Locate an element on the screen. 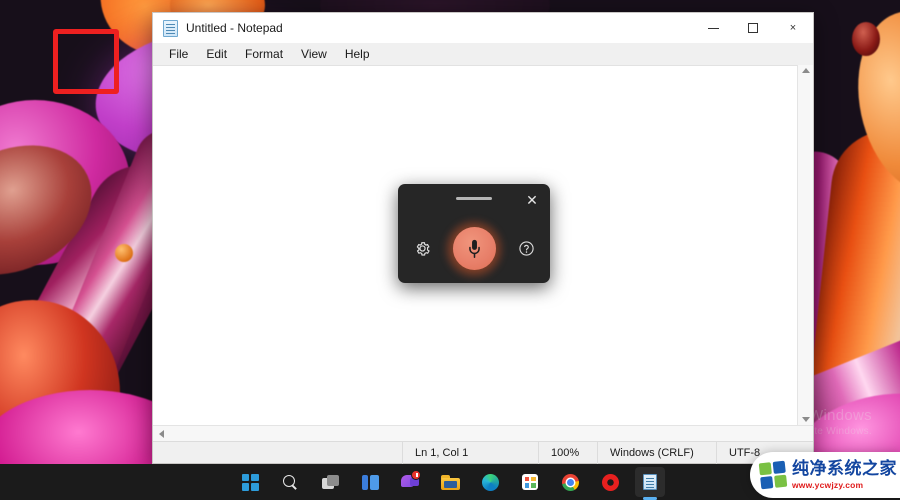 This screenshot has width=900, height=500. close-icon: ✕ is located at coordinates (532, 200).